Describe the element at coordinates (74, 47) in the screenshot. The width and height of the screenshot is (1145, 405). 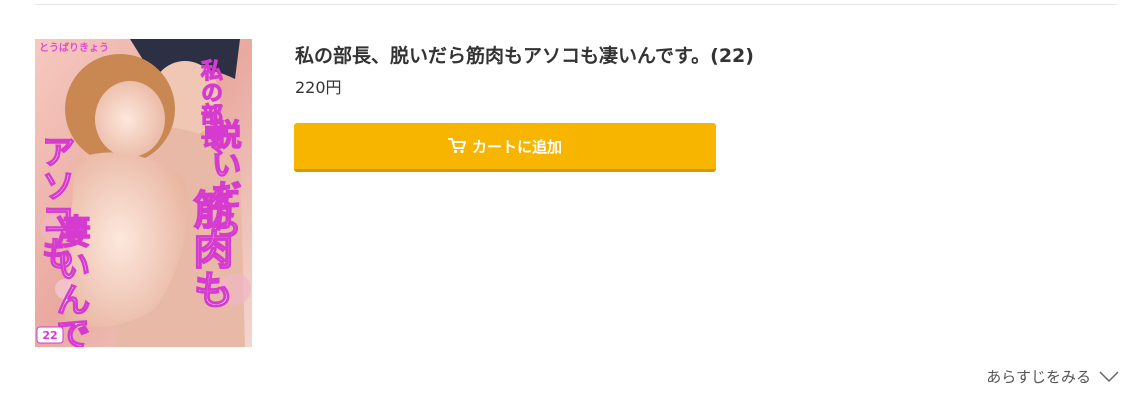
I see `cover-author: とうばりきょう` at that location.